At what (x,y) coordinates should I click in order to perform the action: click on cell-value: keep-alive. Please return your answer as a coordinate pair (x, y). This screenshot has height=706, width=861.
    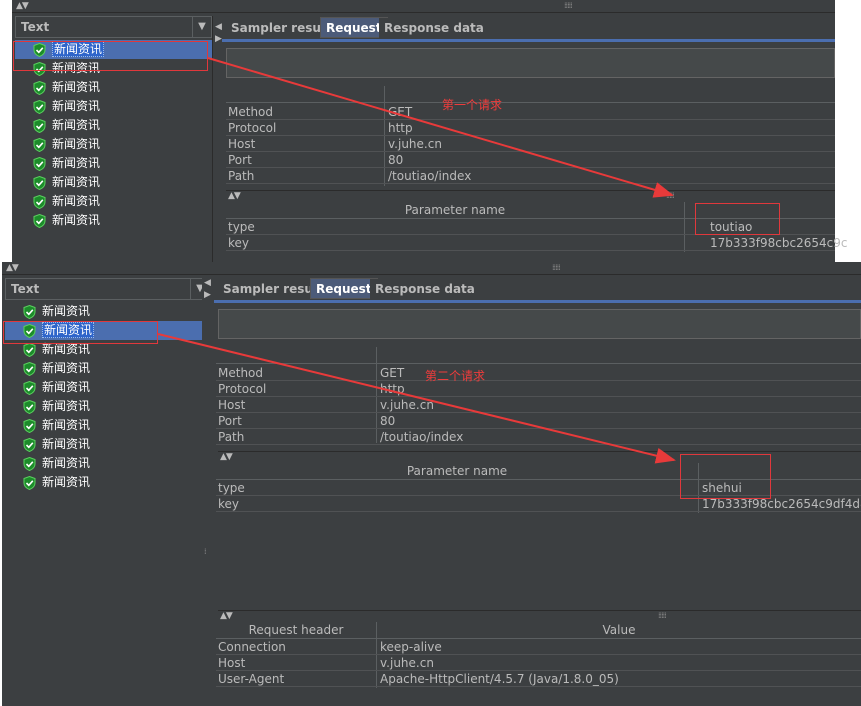
    Looking at the image, I should click on (411, 647).